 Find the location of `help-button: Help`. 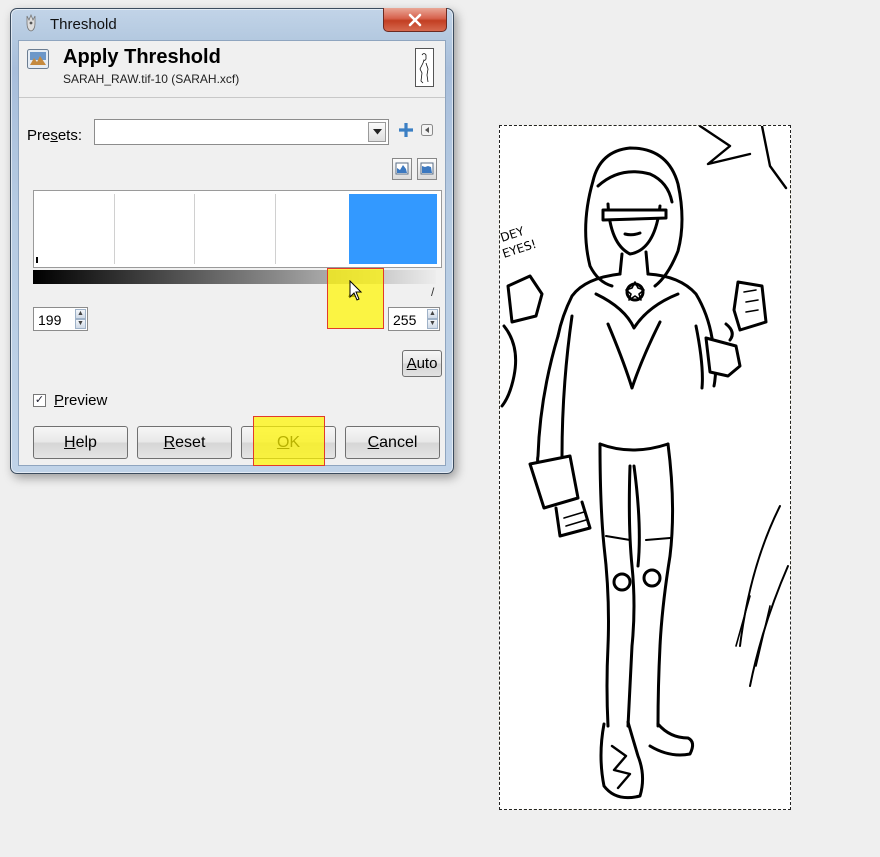

help-button: Help is located at coordinates (80, 442).